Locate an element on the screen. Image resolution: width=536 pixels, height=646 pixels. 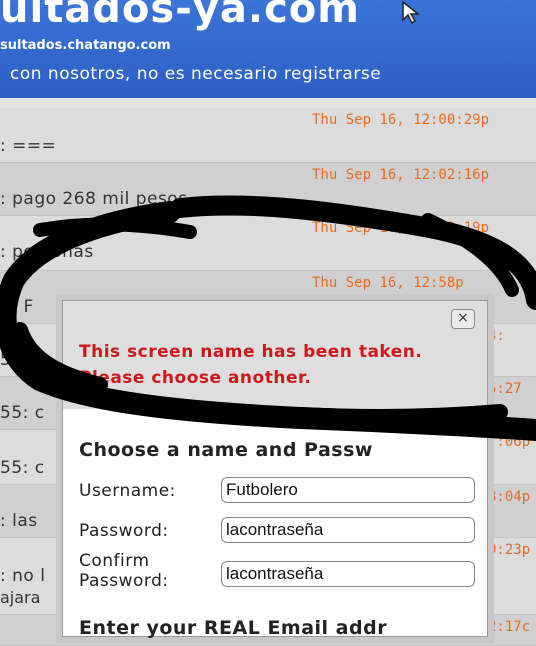
username-label: Username: is located at coordinates (127, 491).